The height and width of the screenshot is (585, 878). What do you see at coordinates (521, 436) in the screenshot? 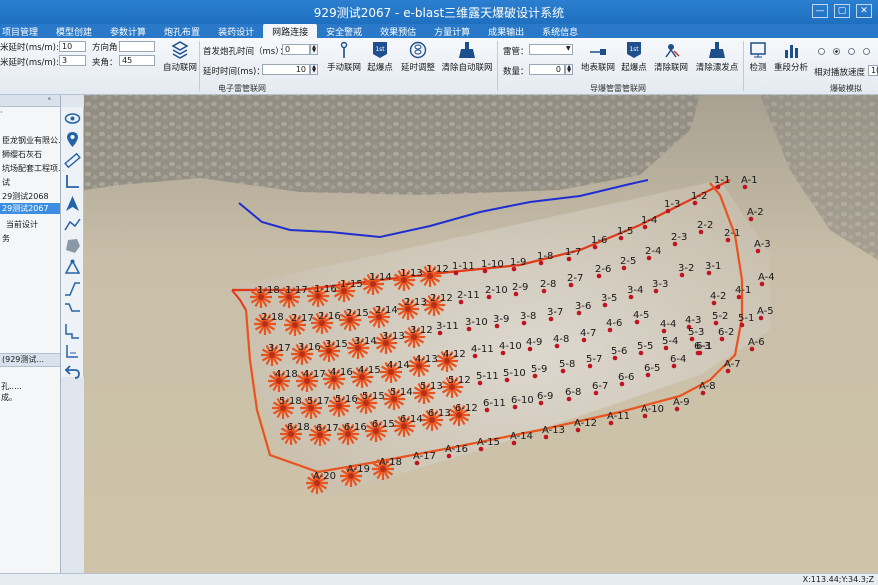
I see `hole-label: A-14` at bounding box center [521, 436].